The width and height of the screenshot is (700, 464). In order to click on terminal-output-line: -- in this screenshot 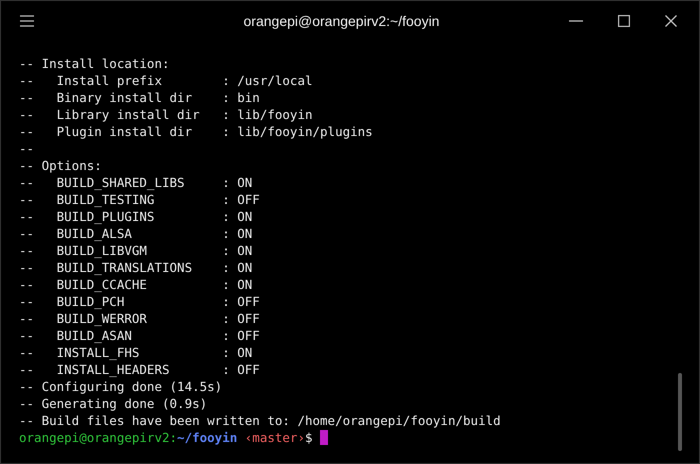, I will do `click(26, 148)`.